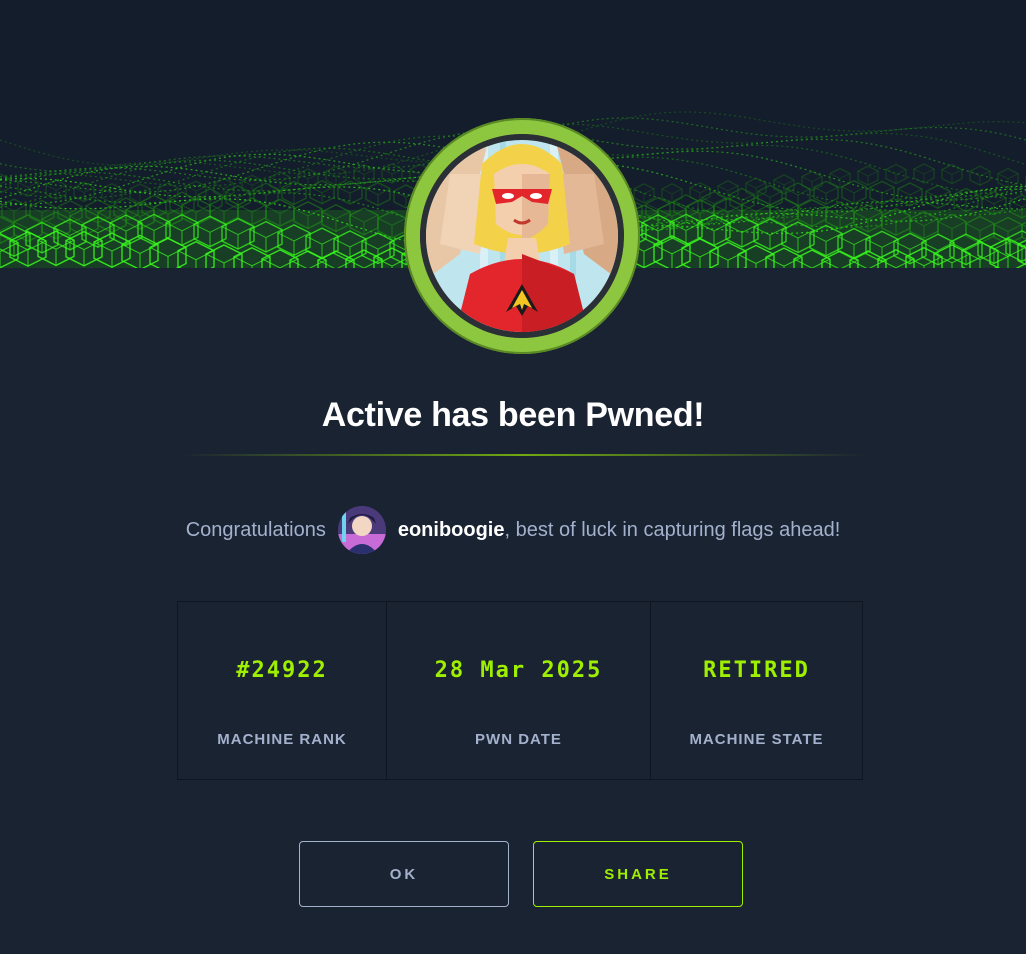  I want to click on machine-avatar, so click(522, 236).